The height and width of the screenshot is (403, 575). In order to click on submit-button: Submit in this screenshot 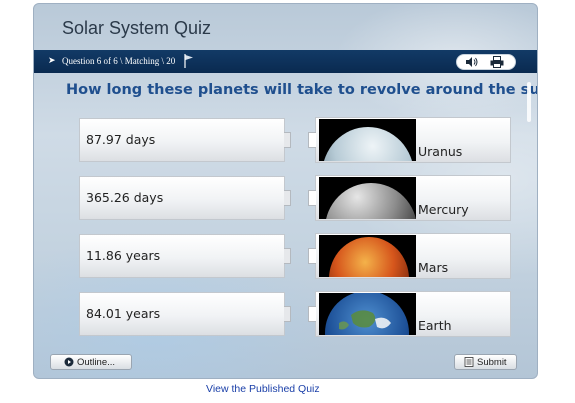, I will do `click(485, 362)`.